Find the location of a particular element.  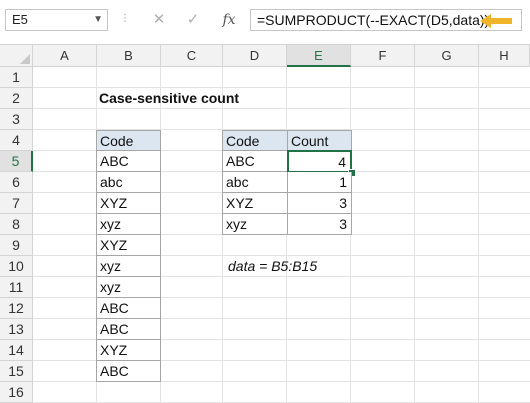

name-box: E5 ▼ is located at coordinates (56, 20).